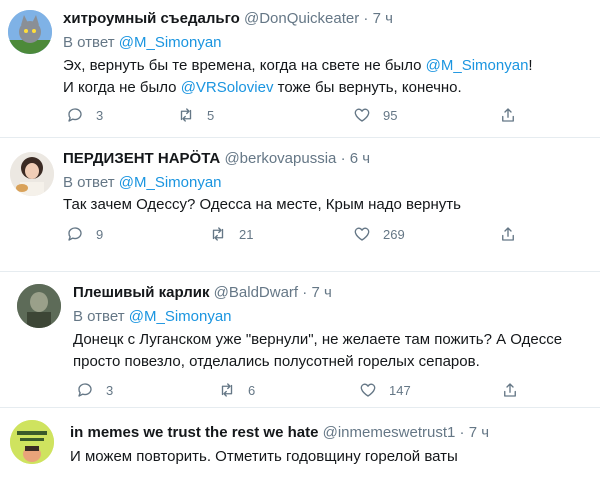 This screenshot has height=480, width=600. What do you see at coordinates (400, 390) in the screenshot?
I see `like-count: 147` at bounding box center [400, 390].